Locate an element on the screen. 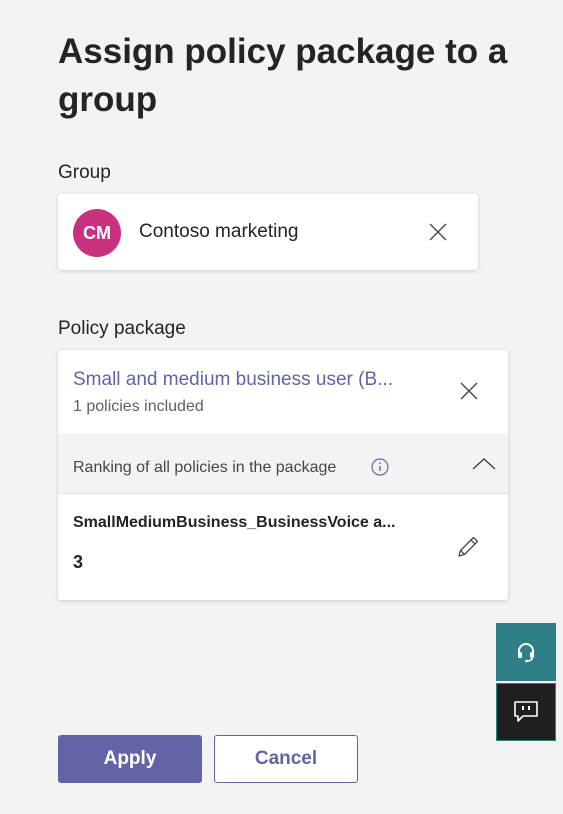  avatar-initials: CM is located at coordinates (97, 232).